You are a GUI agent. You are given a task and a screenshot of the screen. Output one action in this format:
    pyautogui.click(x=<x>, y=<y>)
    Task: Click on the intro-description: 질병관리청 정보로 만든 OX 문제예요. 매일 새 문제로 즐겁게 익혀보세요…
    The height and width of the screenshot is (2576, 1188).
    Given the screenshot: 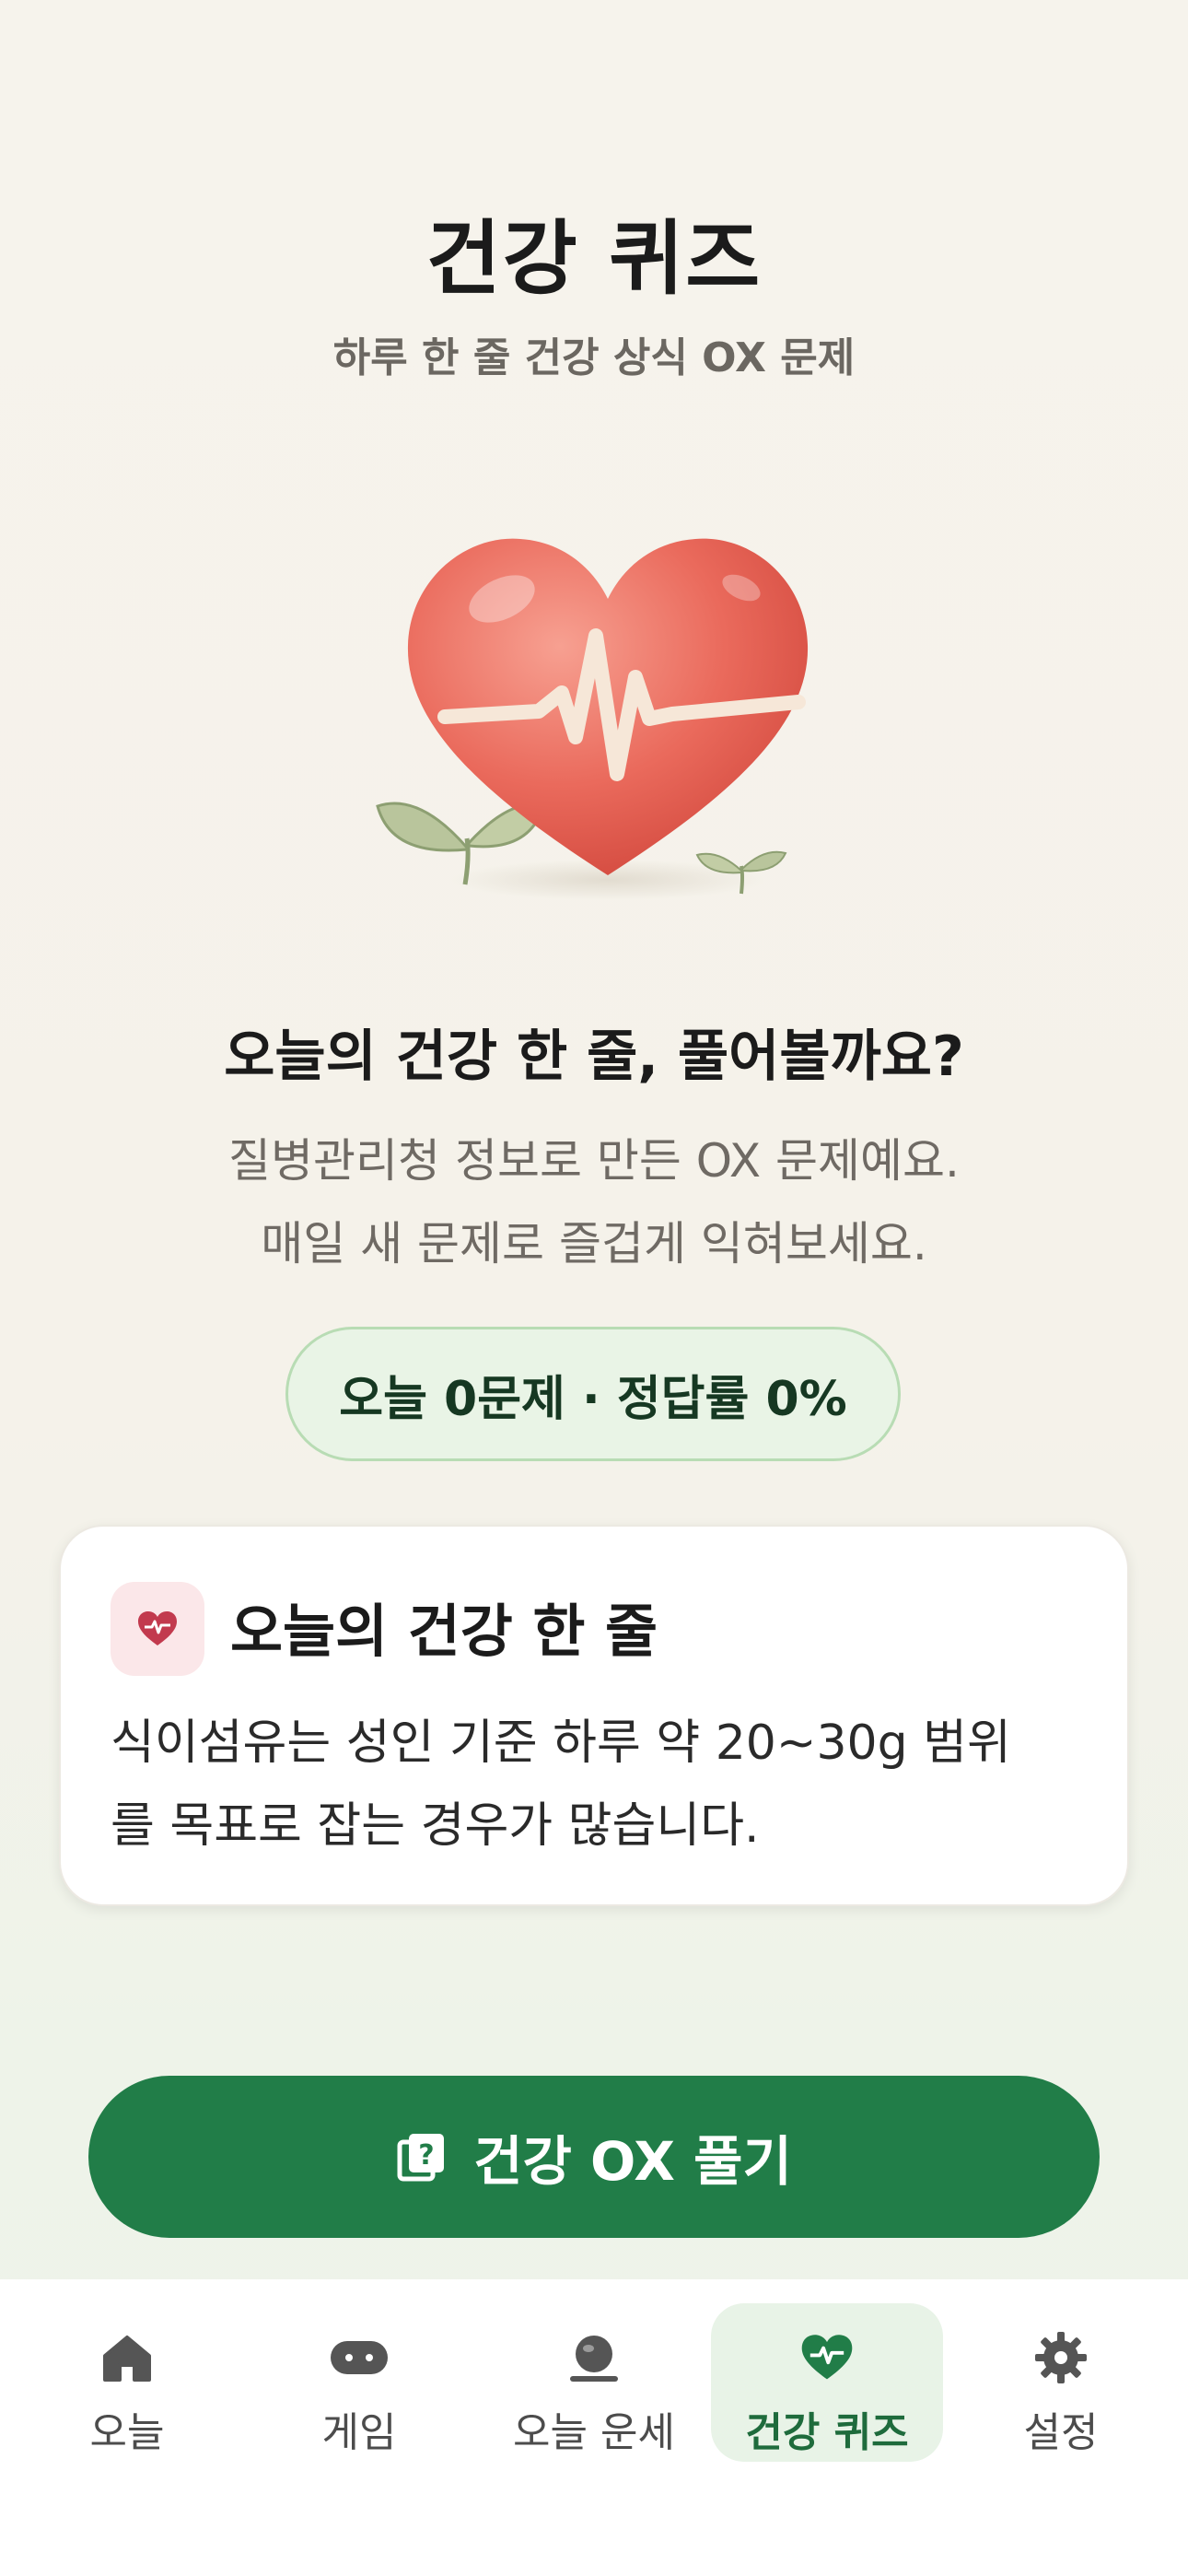 What is the action you would take?
    pyautogui.click(x=594, y=1202)
    